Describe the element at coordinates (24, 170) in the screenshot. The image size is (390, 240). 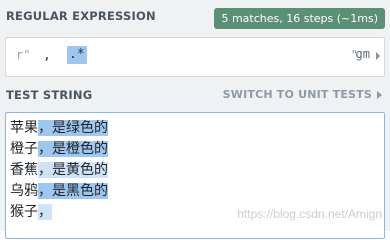
I see `test-line-before: 香蕉` at that location.